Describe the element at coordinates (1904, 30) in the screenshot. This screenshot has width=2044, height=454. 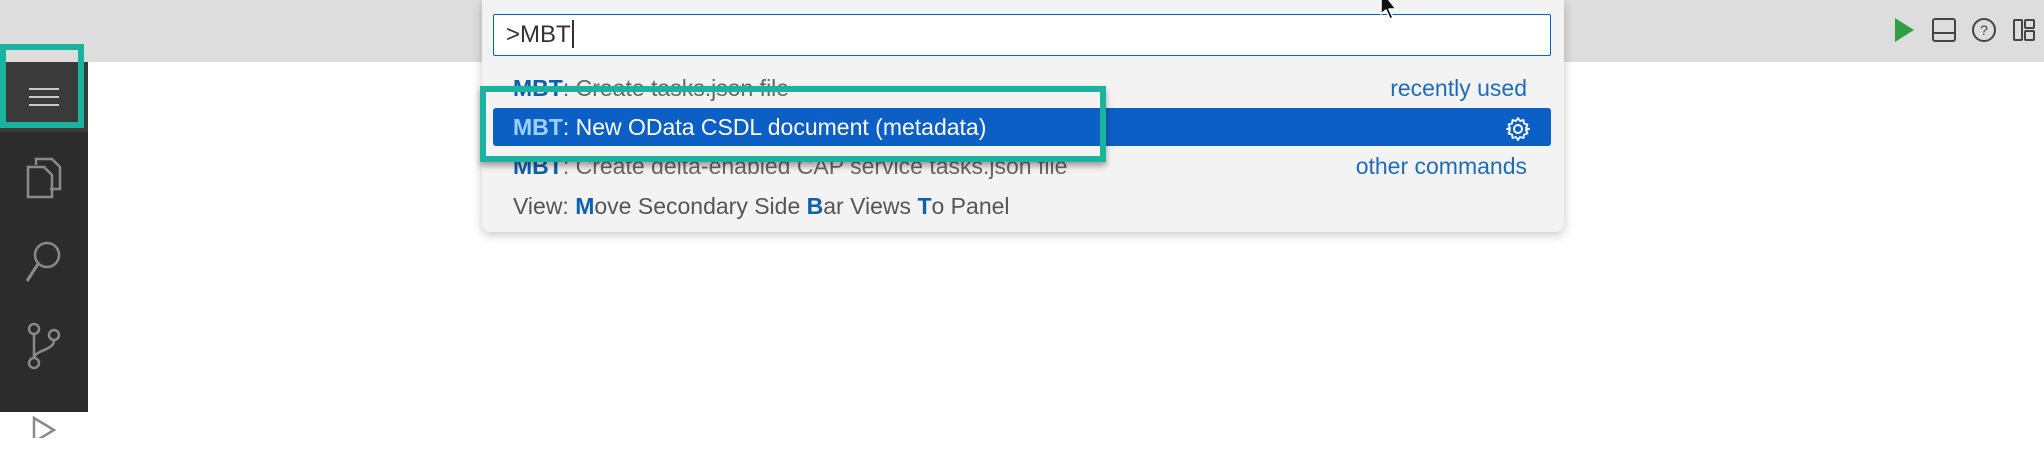
I see `run-icon` at that location.